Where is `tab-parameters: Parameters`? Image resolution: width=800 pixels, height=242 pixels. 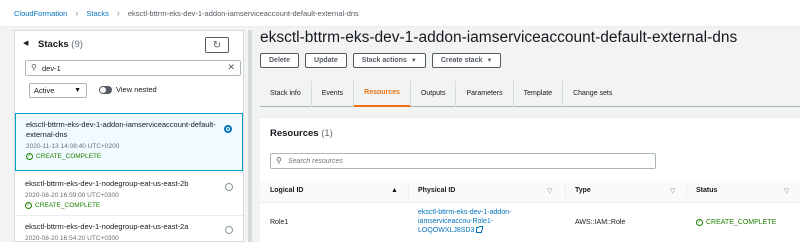
tab-parameters: Parameters is located at coordinates (485, 93).